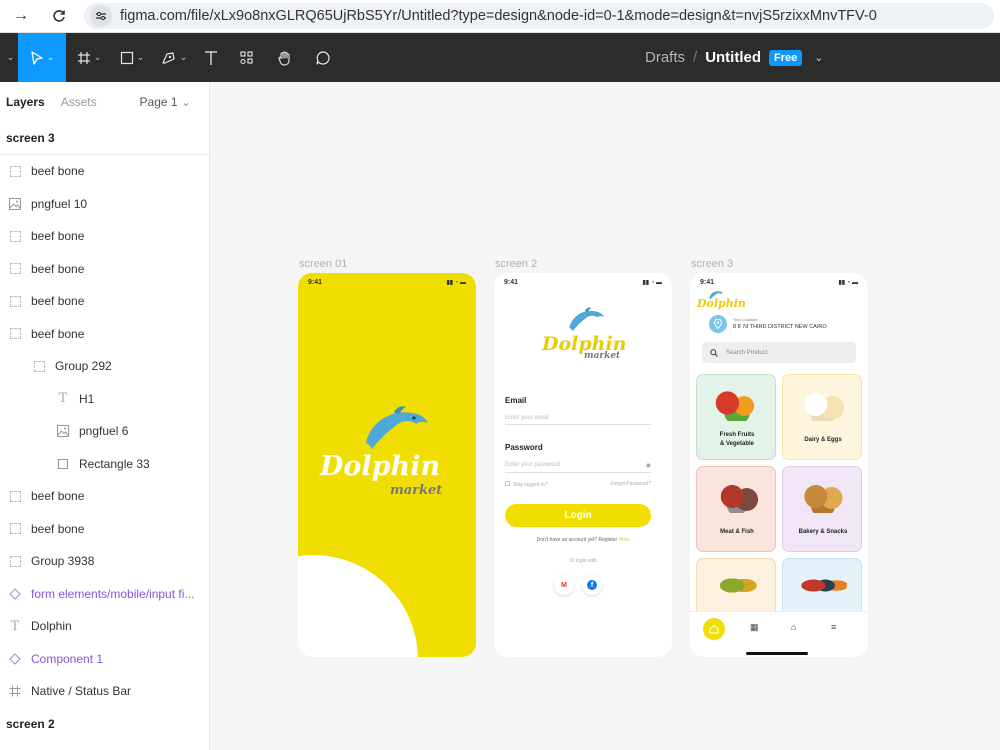 This screenshot has width=1000, height=750. What do you see at coordinates (104, 561) in the screenshot?
I see `layer-item: Group 3938` at bounding box center [104, 561].